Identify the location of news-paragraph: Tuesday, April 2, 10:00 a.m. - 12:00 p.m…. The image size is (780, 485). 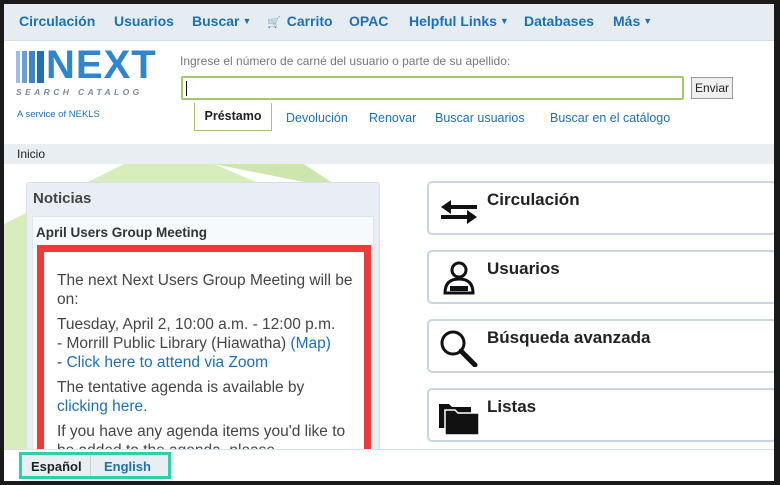
(207, 343).